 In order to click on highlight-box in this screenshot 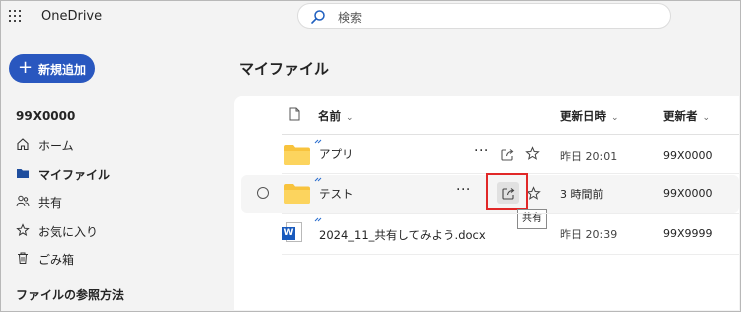, I will do `click(507, 191)`.